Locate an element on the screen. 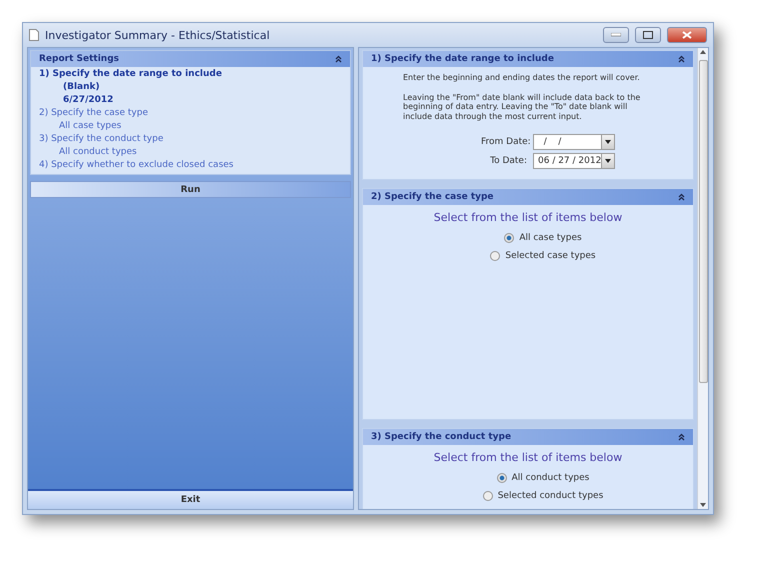 The image size is (769, 569). settings-step: 4) Specify whether to exclude closed cases is located at coordinates (190, 165).